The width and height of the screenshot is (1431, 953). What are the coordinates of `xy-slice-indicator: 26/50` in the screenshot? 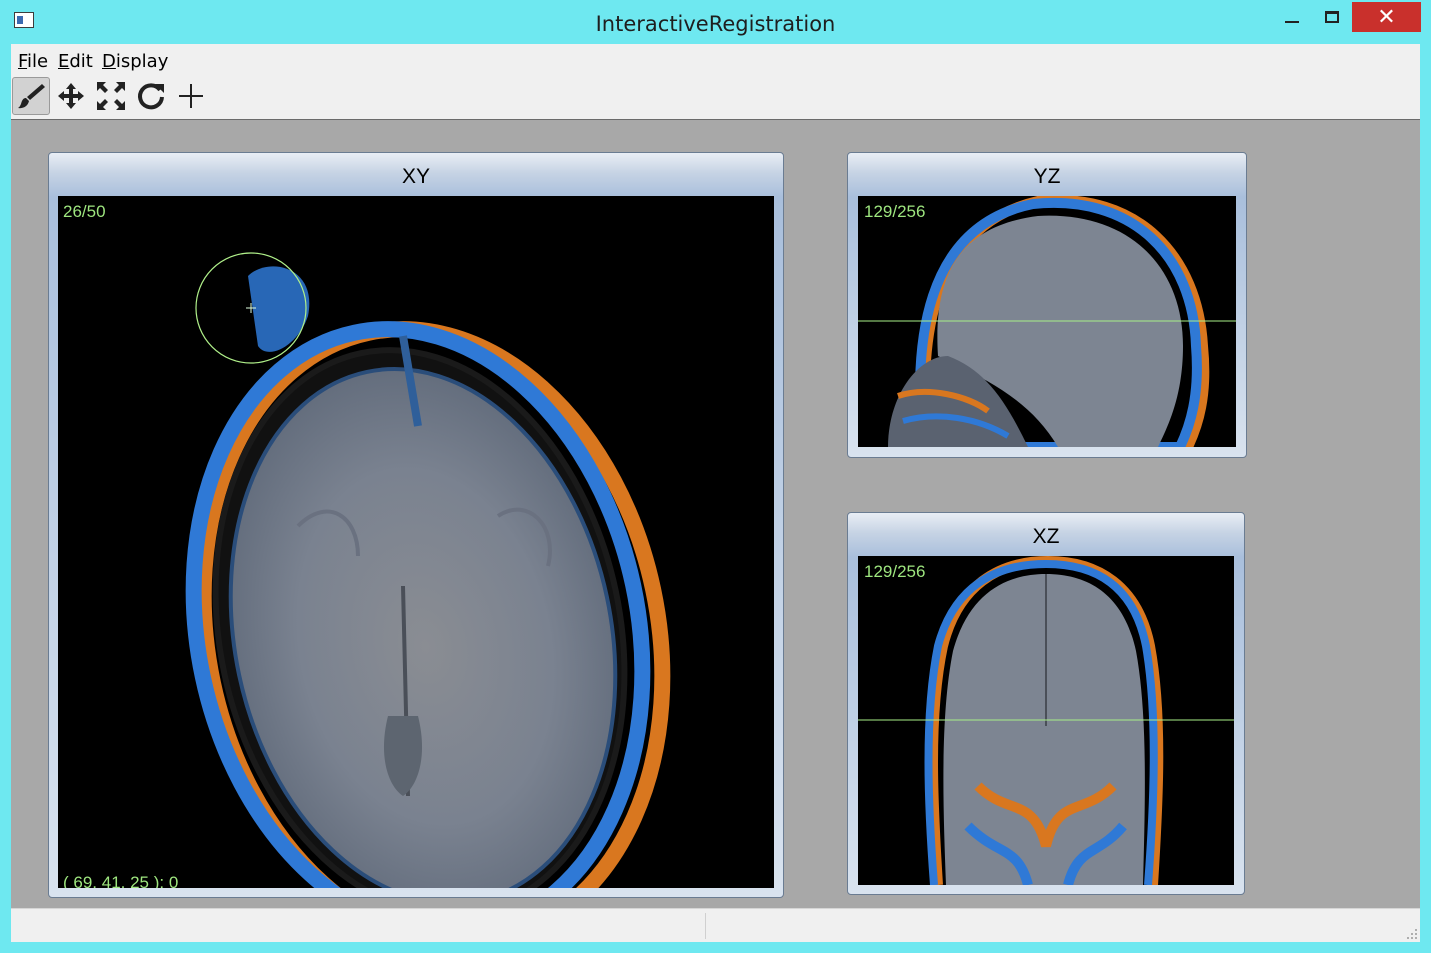 It's located at (84, 211).